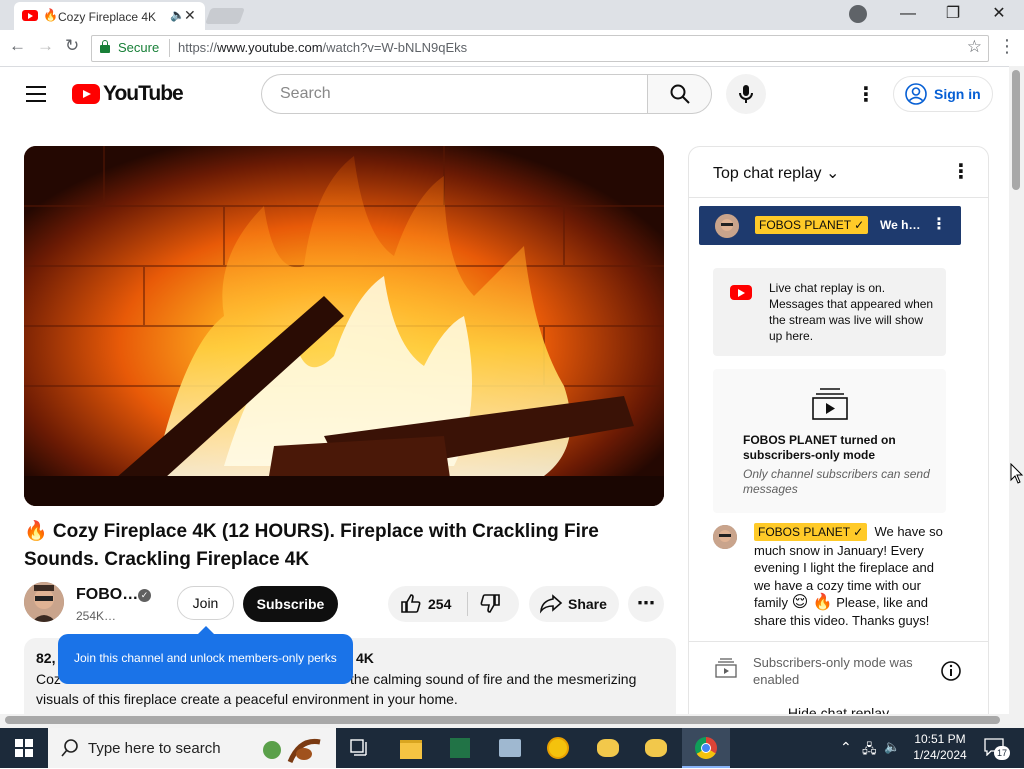 Image resolution: width=1024 pixels, height=769 pixels. I want to click on network-status-icon: 🖧, so click(869, 751).